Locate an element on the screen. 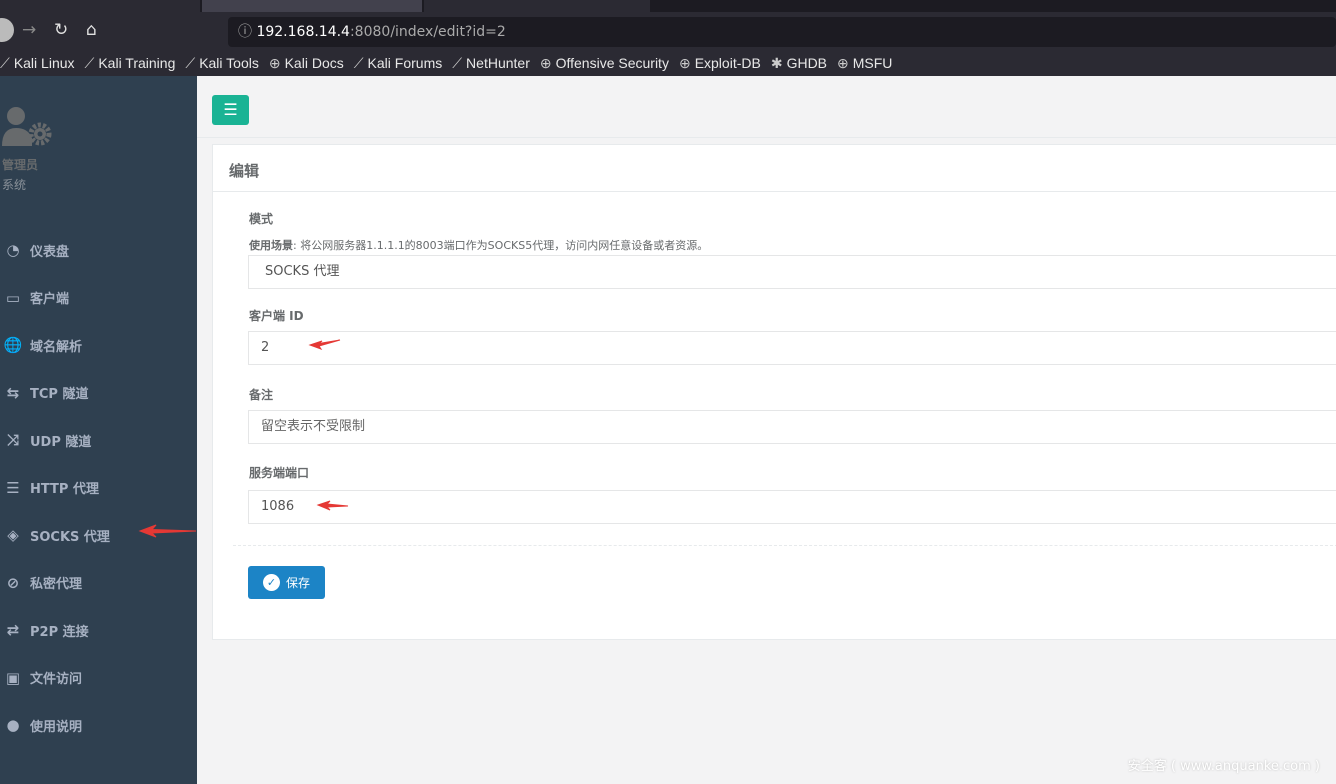  sidebar-item-4: ⤨ UDP 隧道 is located at coordinates (46, 440).